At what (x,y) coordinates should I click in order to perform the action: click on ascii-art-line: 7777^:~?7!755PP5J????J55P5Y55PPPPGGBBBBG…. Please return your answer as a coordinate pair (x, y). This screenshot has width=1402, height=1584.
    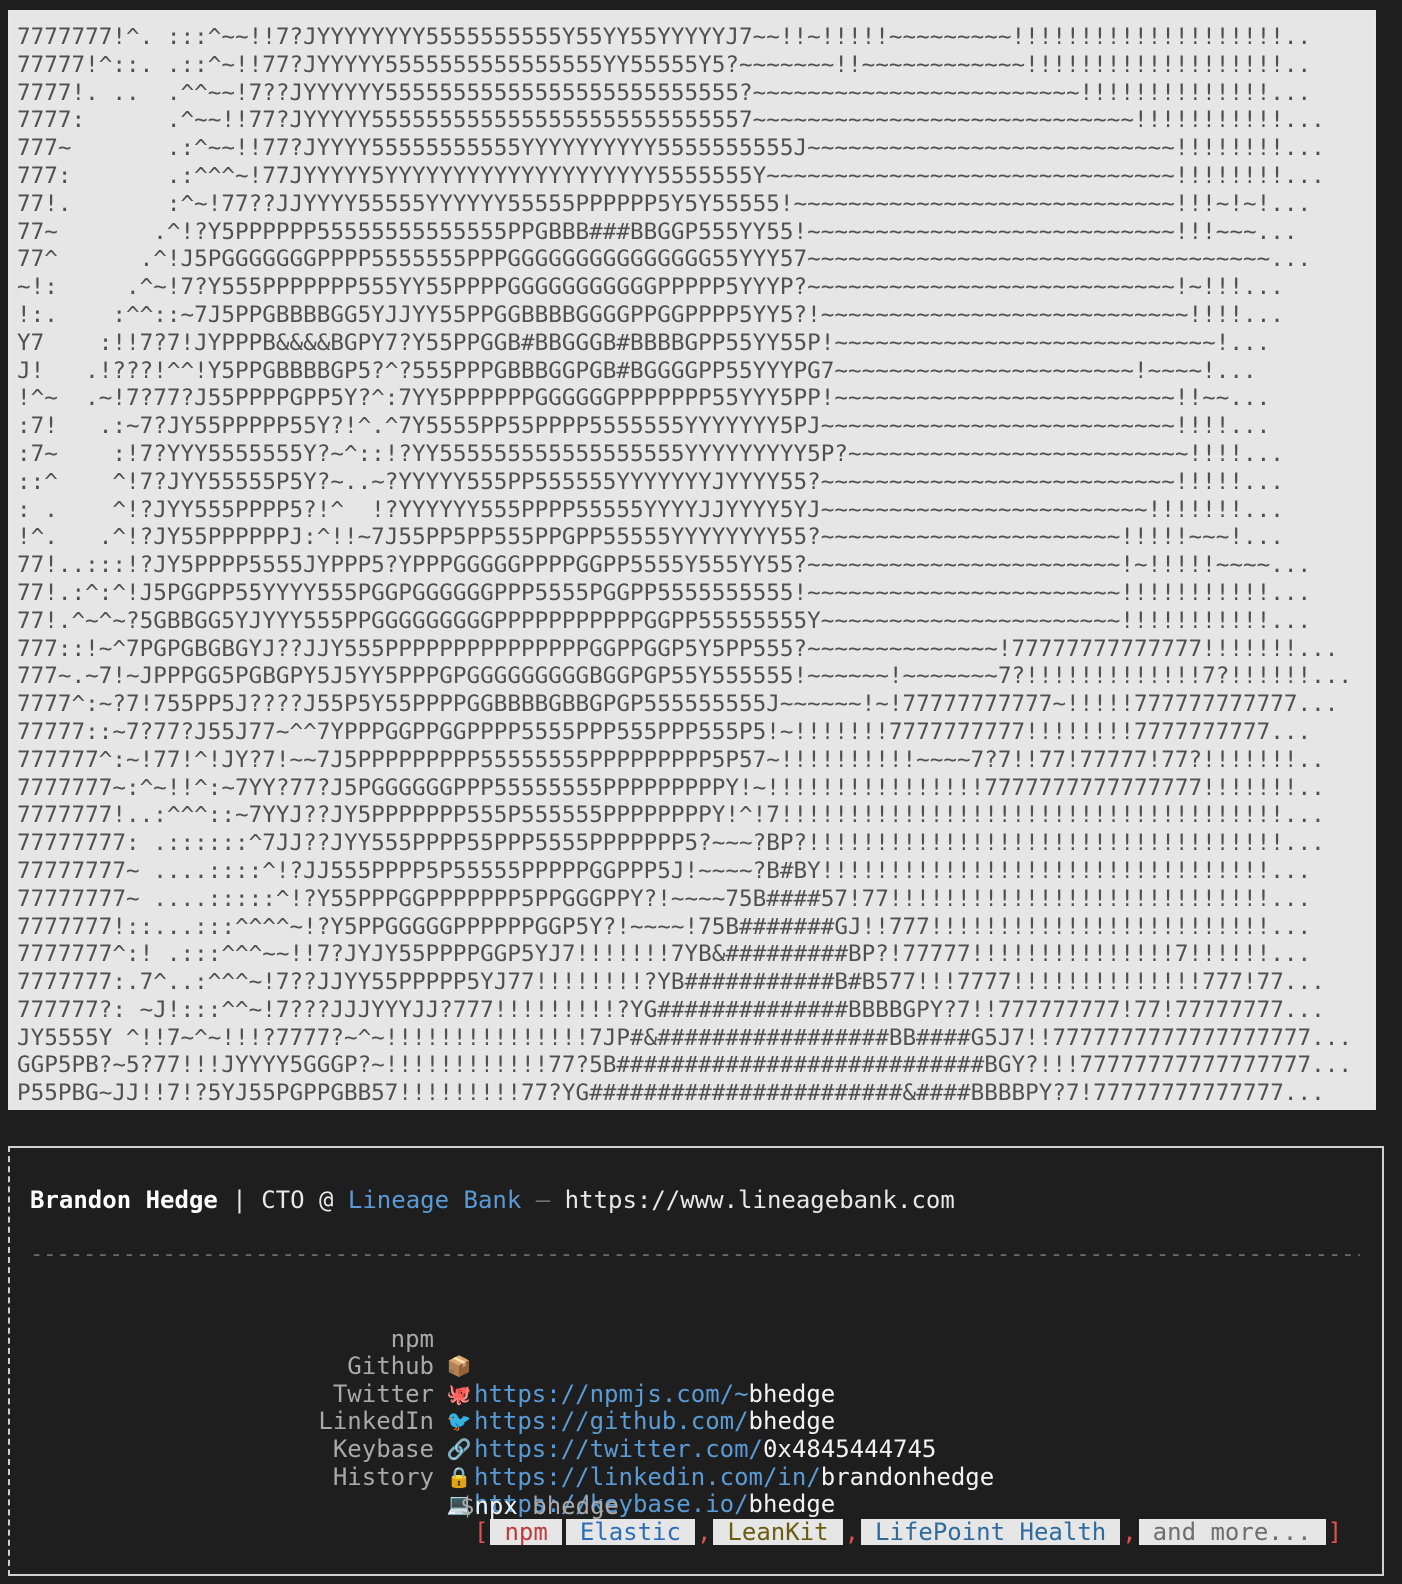
    Looking at the image, I should click on (678, 704).